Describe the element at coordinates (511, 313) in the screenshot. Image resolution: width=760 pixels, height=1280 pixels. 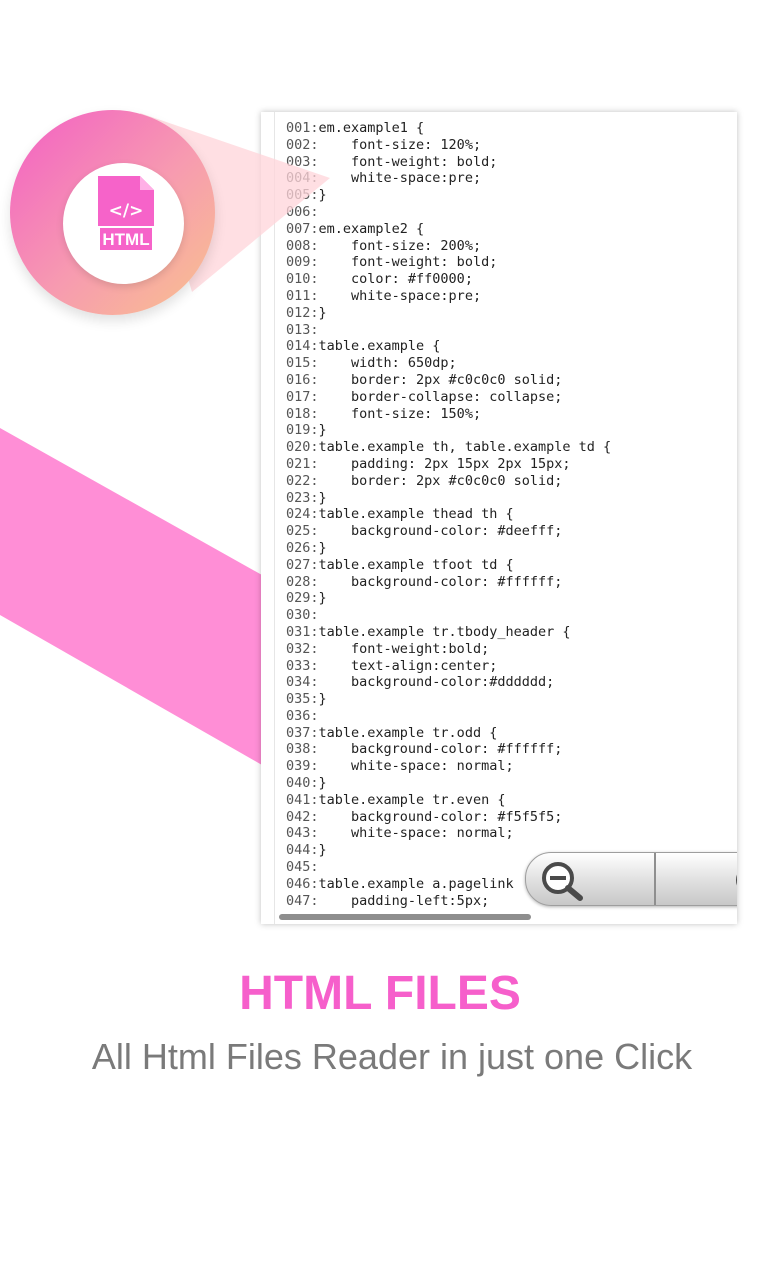
I see `code-line: 012:}` at that location.